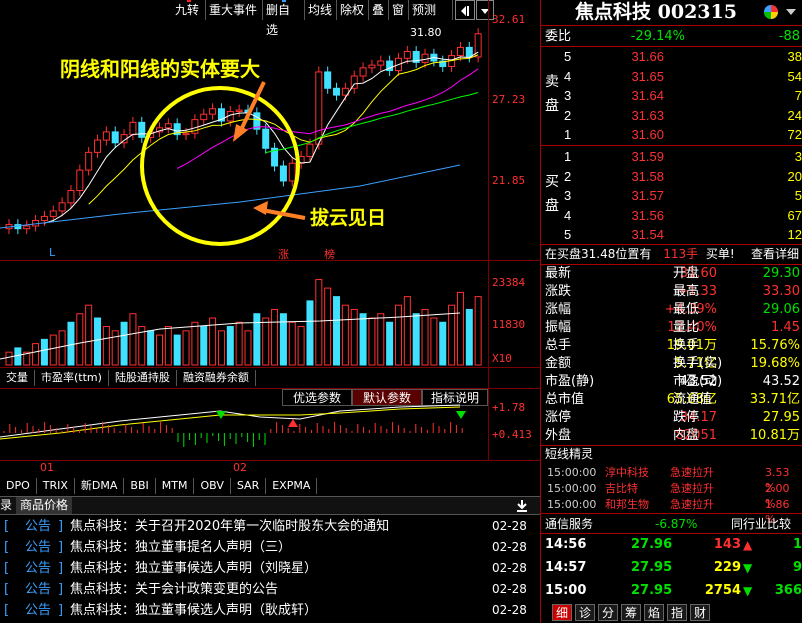 This screenshot has width=802, height=623. What do you see at coordinates (585, 612) in the screenshot?
I see `bottom-tab: 诊` at bounding box center [585, 612].